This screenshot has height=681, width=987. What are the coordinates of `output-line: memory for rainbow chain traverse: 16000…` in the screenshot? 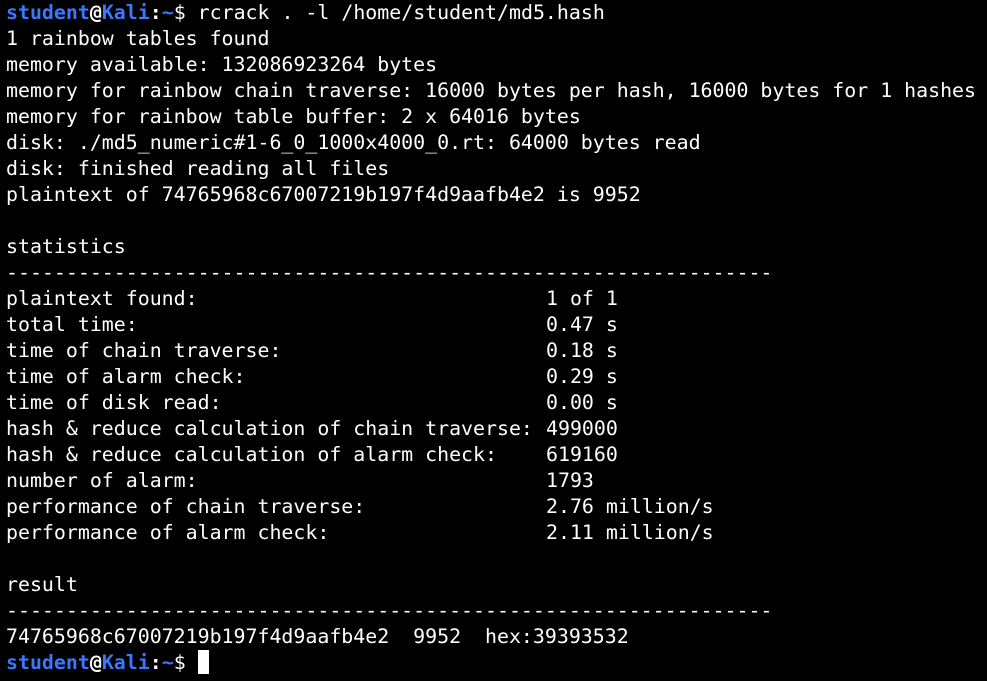 It's located at (491, 90).